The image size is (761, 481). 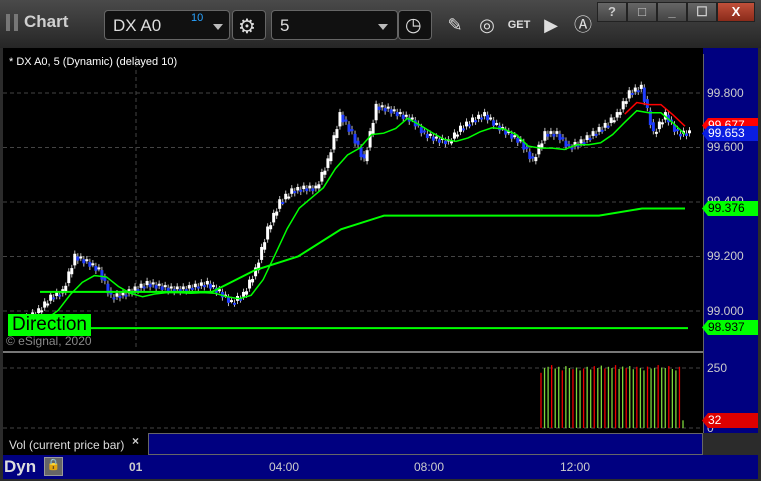 I want to click on time-label: 04:00, so click(x=284, y=467).